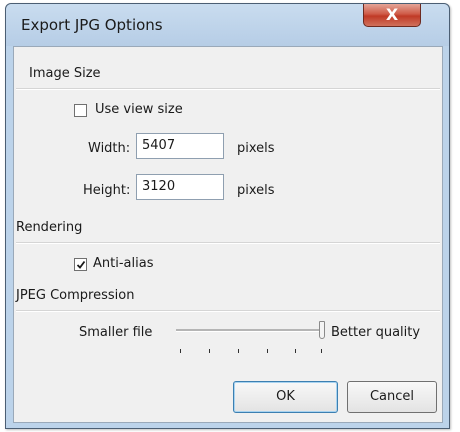 The height and width of the screenshot is (432, 460). I want to click on jpeg-compression-separator, so click(228, 311).